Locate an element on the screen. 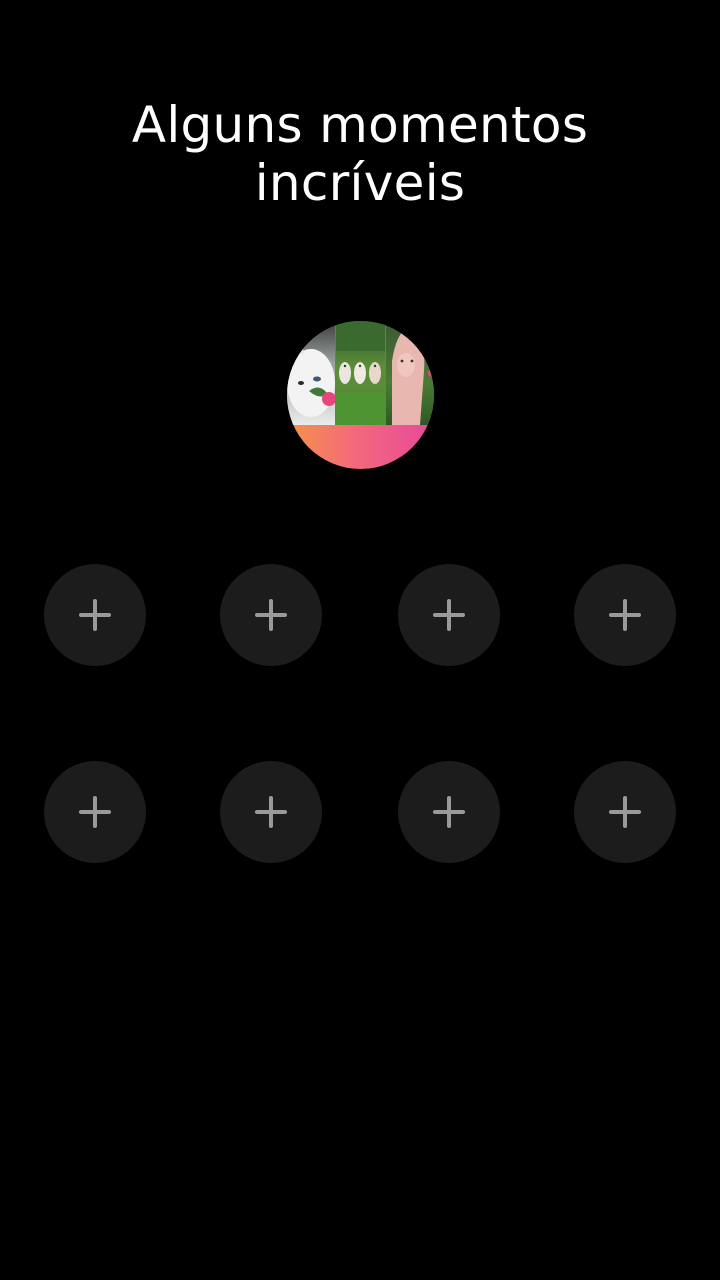  page-title: Alguns momentos incríveis is located at coordinates (360, 154).